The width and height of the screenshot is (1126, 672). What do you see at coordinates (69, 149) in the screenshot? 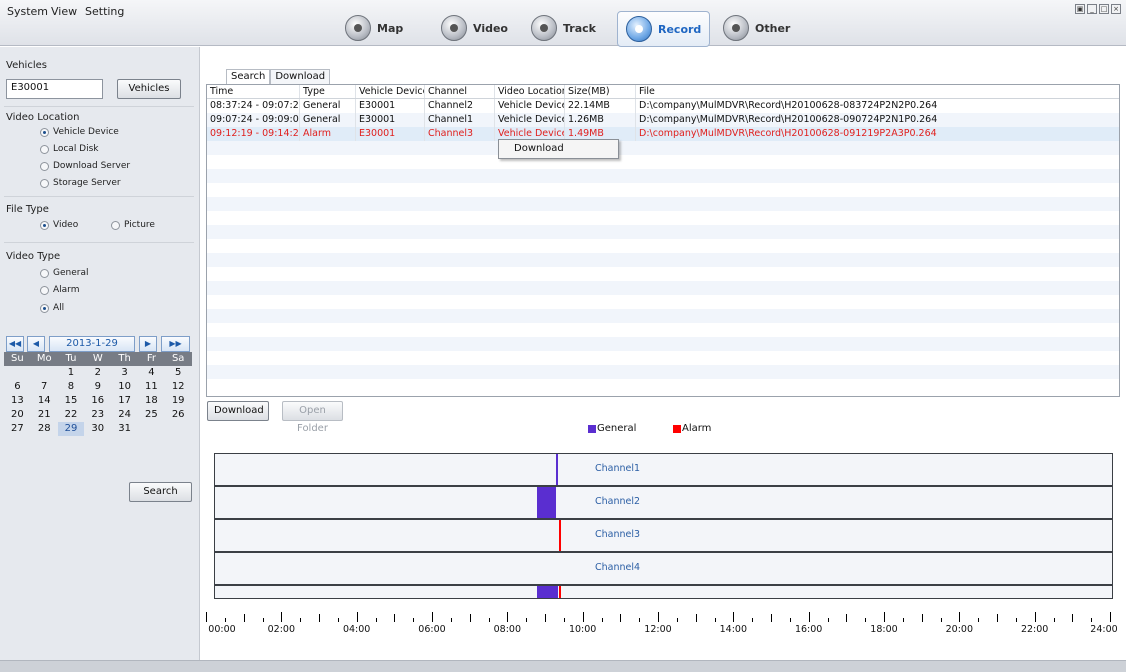
I see `radio-local-disk: Local Disk` at bounding box center [69, 149].